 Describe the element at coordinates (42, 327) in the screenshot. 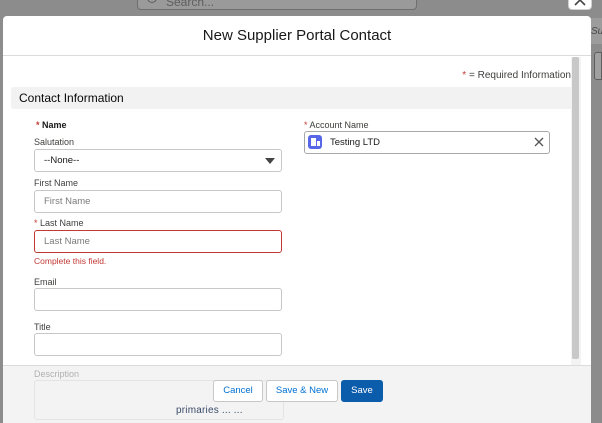

I see `title-label: Title` at that location.